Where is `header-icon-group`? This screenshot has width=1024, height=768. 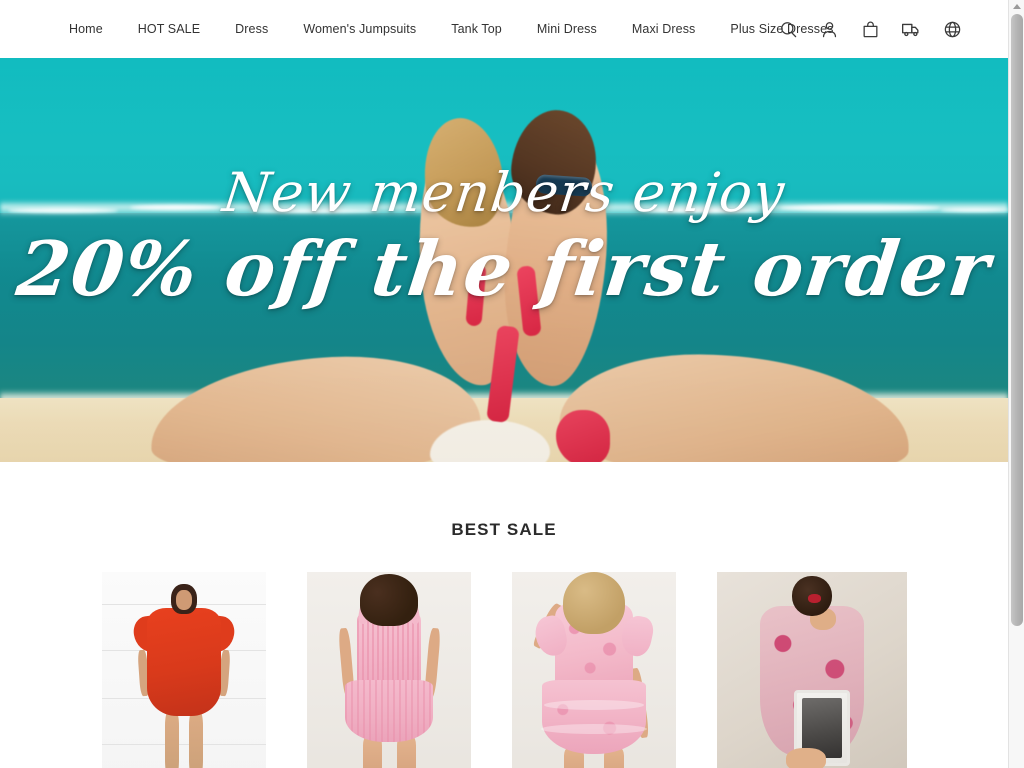
header-icon-group is located at coordinates (870, 29).